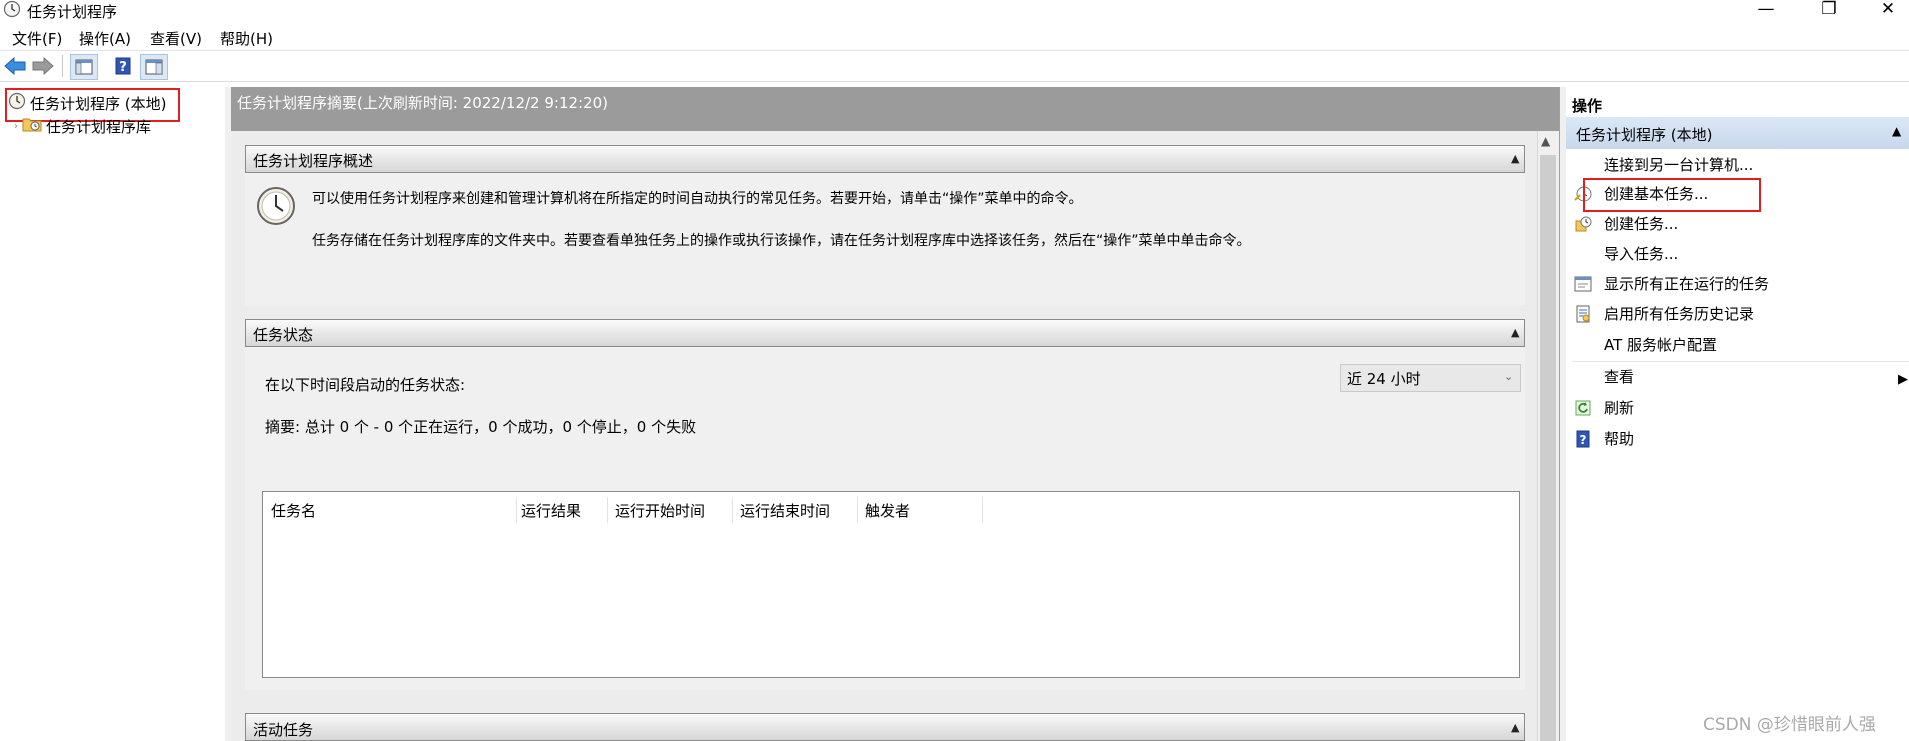 This screenshot has height=741, width=1909. What do you see at coordinates (798, 510) in the screenshot?
I see `column-header-run-end: 运行结束时间` at bounding box center [798, 510].